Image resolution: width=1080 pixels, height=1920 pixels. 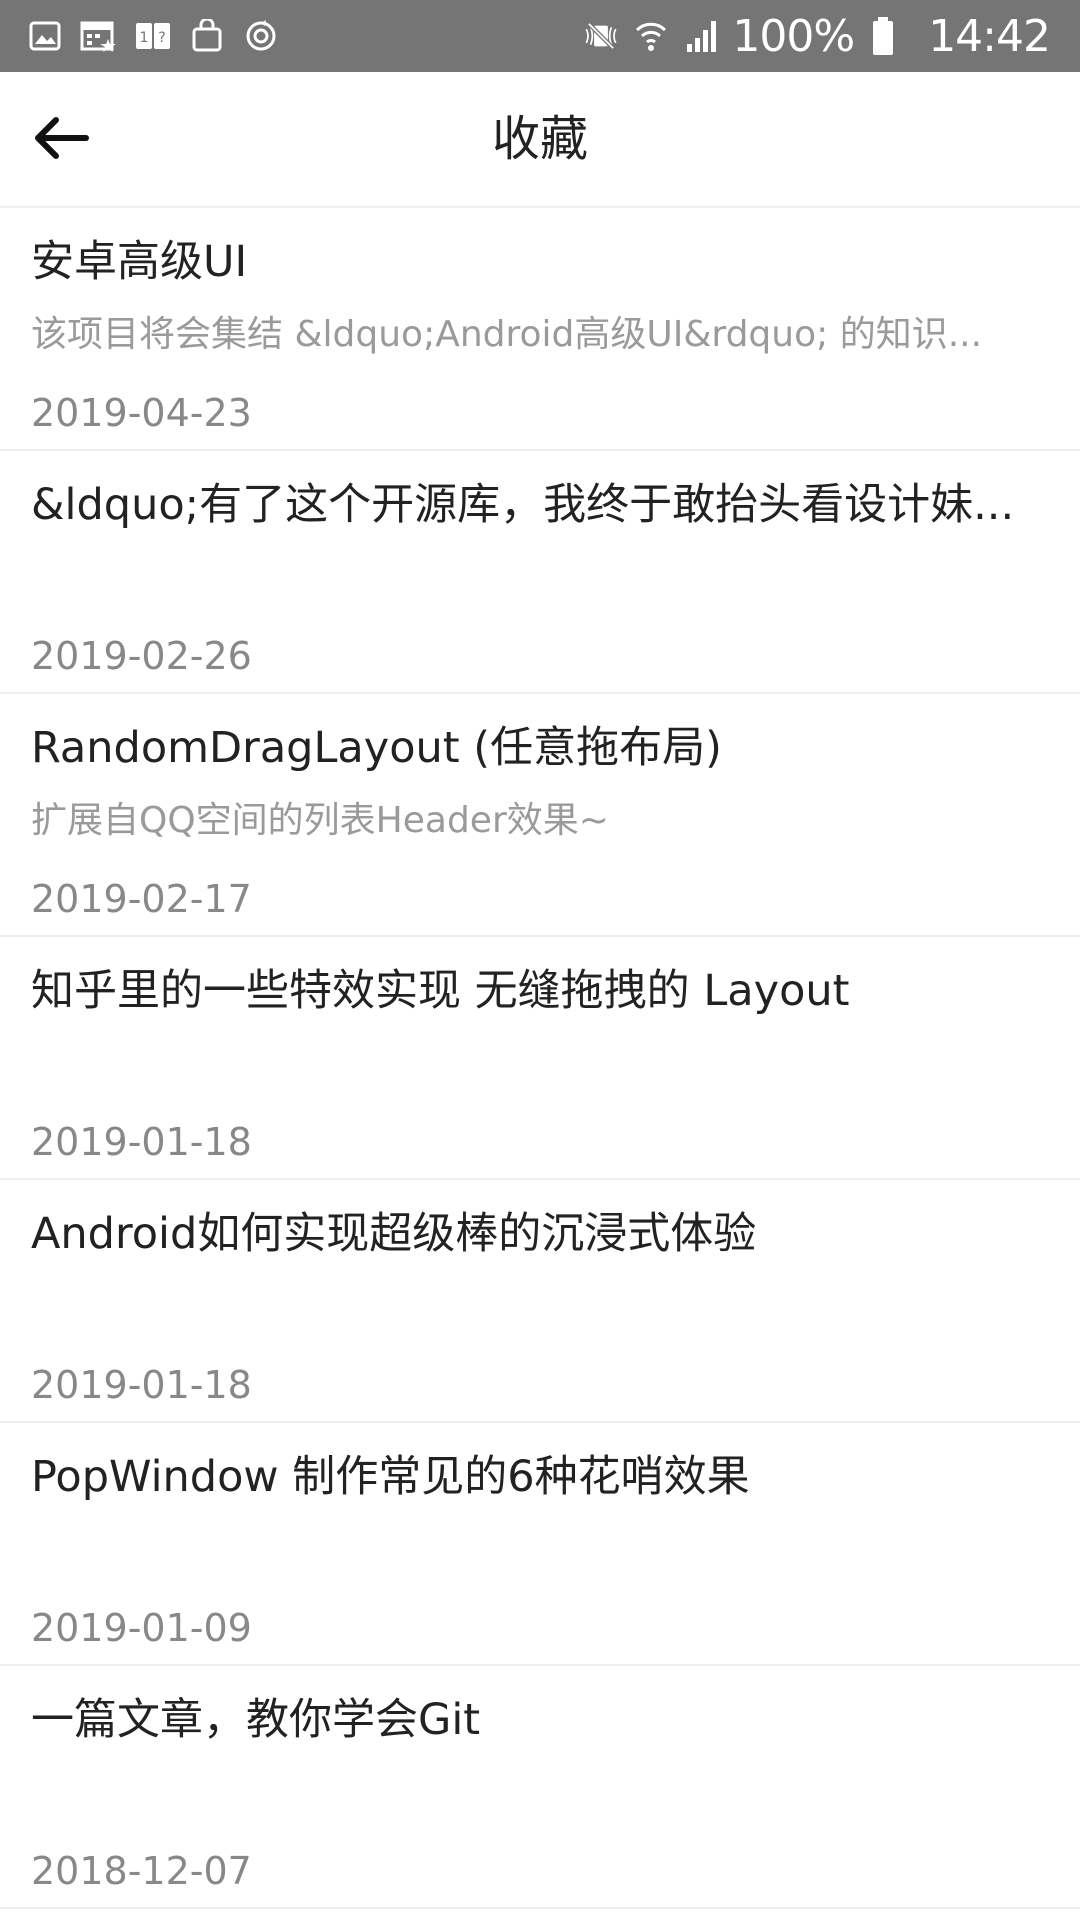 I want to click on item-title: 一篇文章，教你学会Git, so click(x=256, y=1720).